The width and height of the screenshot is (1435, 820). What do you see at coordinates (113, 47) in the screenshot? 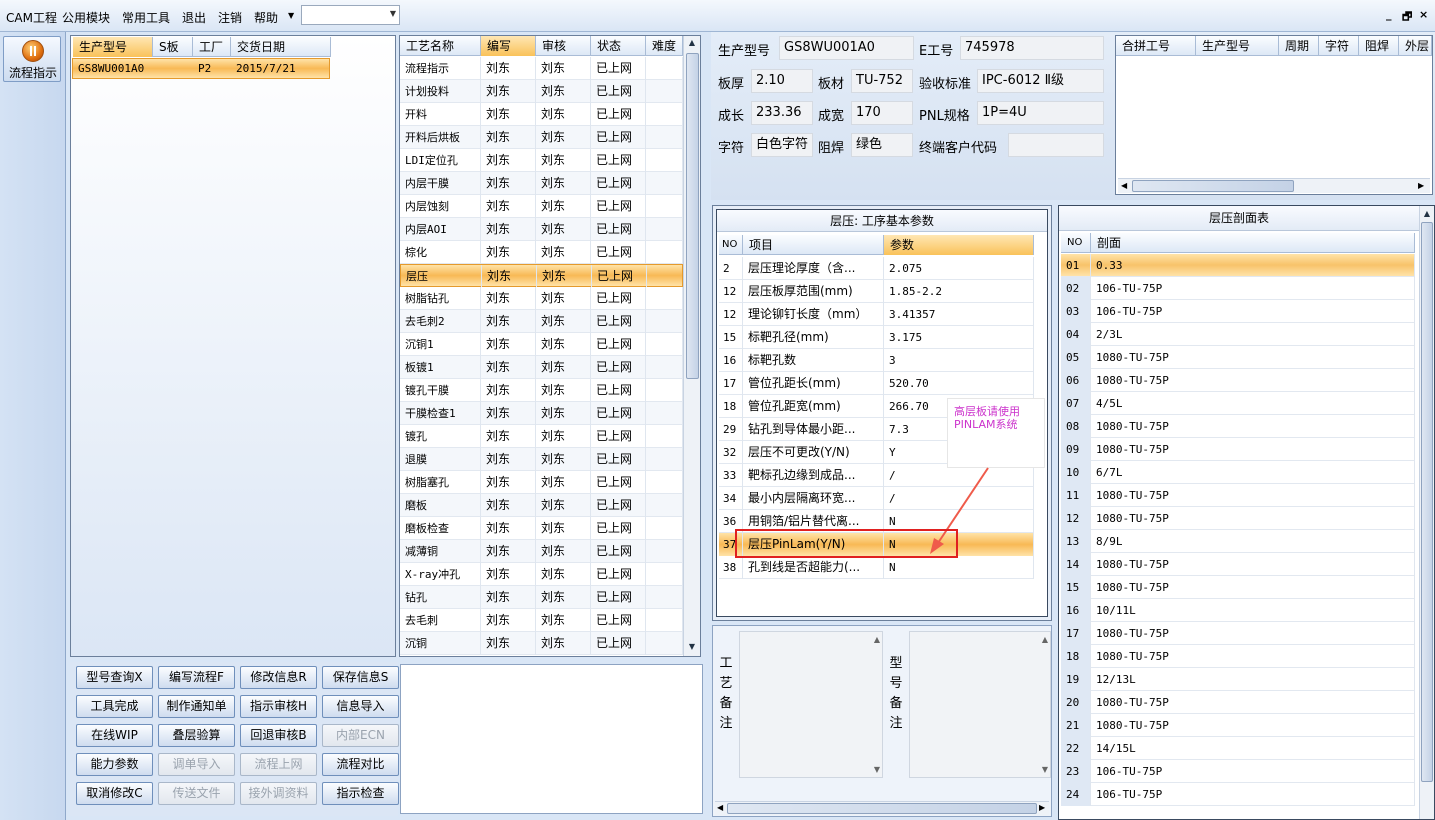
I see `col-prod-model: 生产型号` at bounding box center [113, 47].